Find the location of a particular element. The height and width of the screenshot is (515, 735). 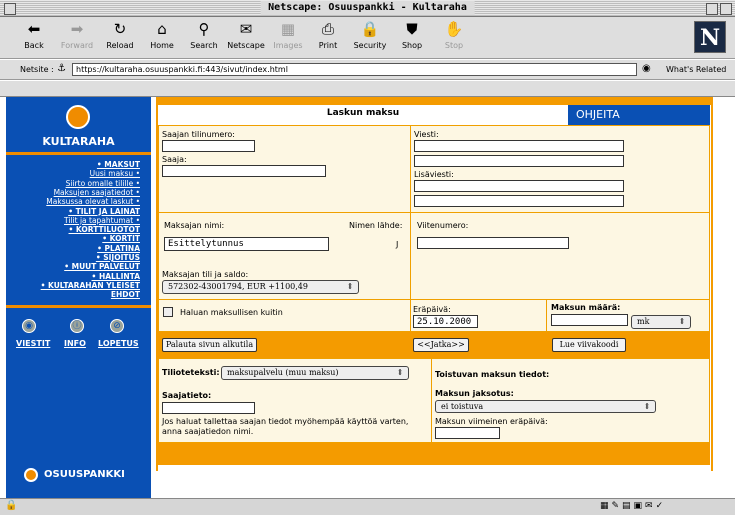

sidebar-link-viestit: VIESTIT is located at coordinates (33, 343).